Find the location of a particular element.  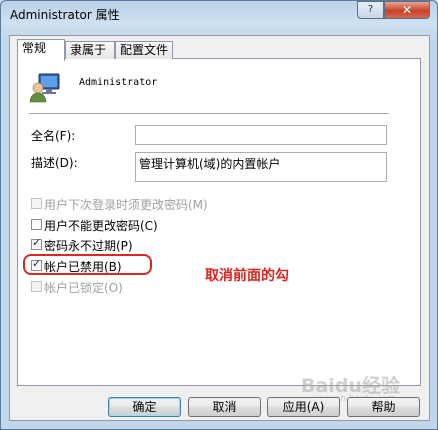

ok-button: 确定 is located at coordinates (144, 407).